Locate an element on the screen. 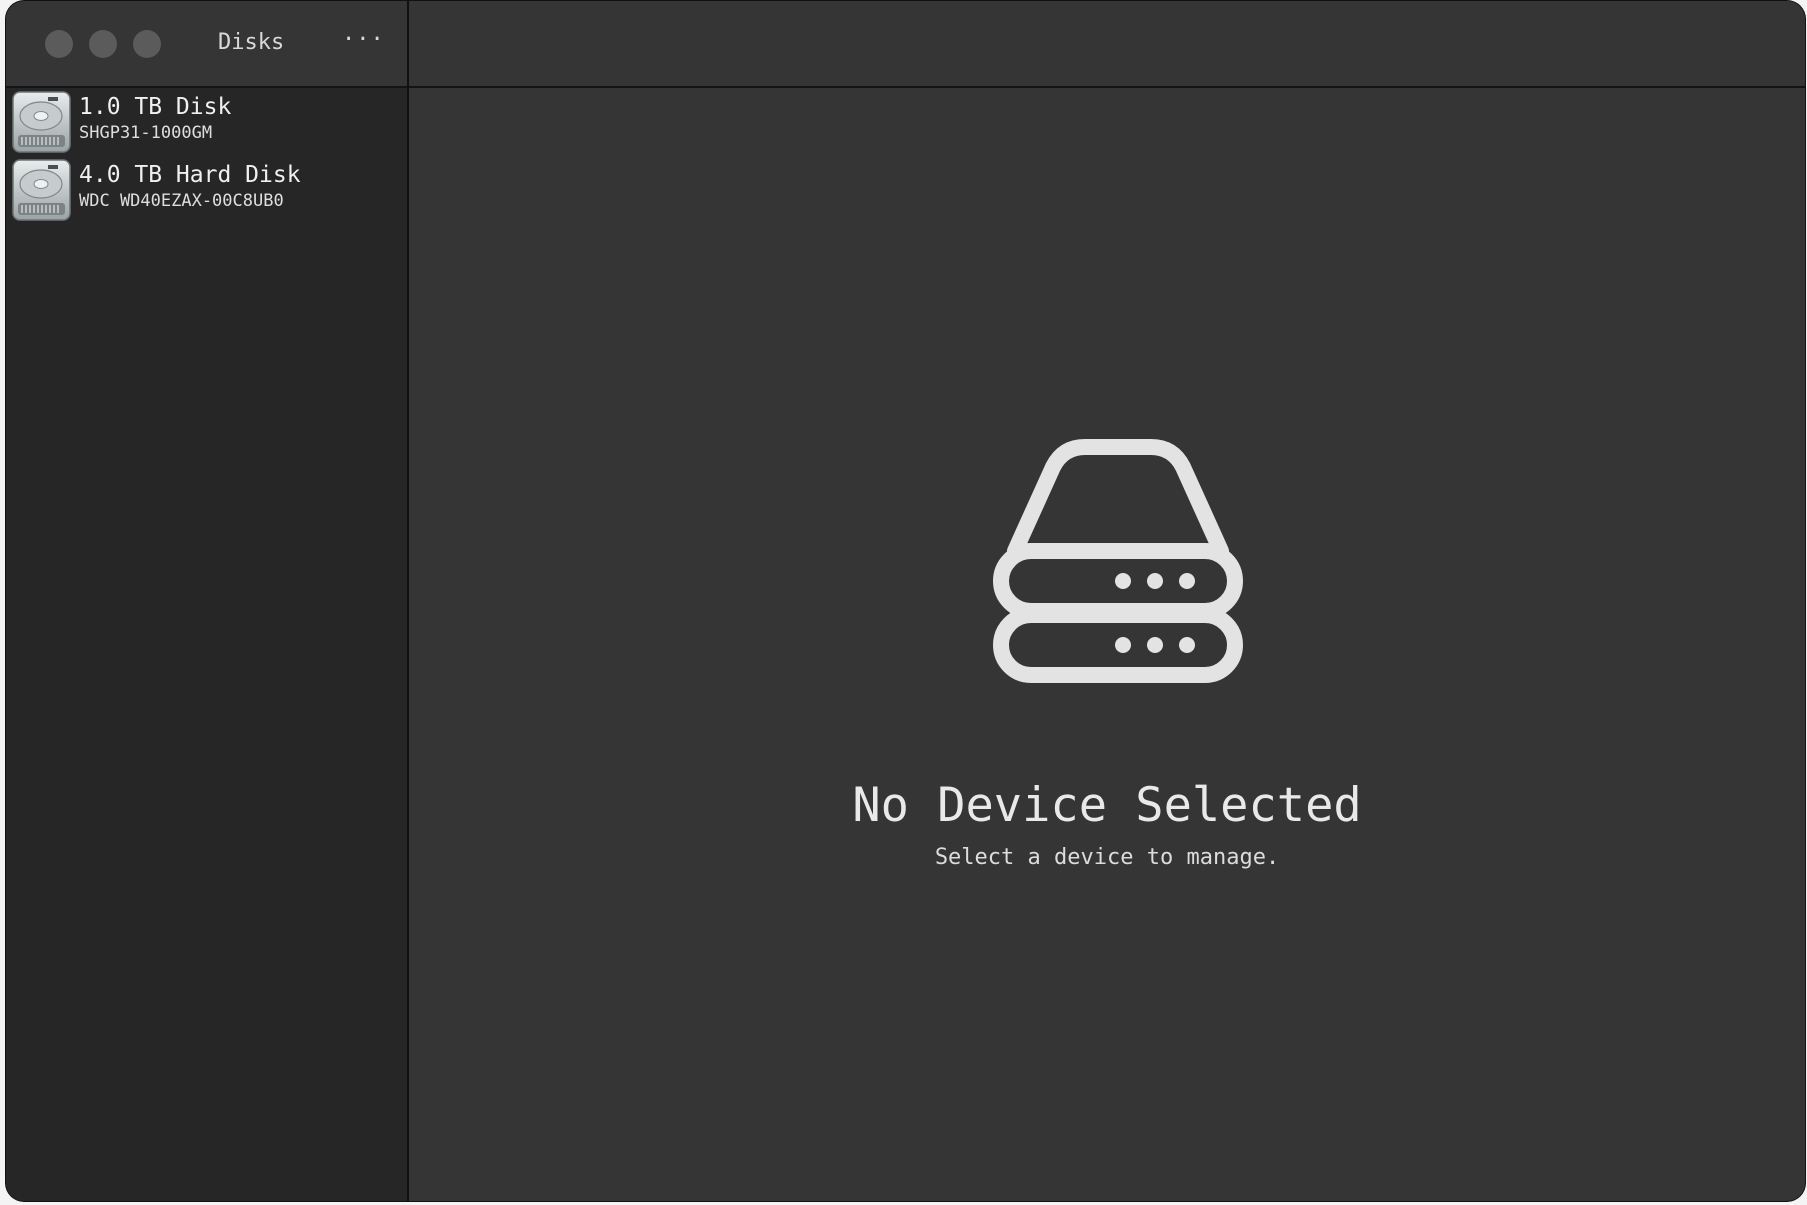 The height and width of the screenshot is (1205, 1807). empty-state-subtitle: Select a device to manage. is located at coordinates (1107, 857).